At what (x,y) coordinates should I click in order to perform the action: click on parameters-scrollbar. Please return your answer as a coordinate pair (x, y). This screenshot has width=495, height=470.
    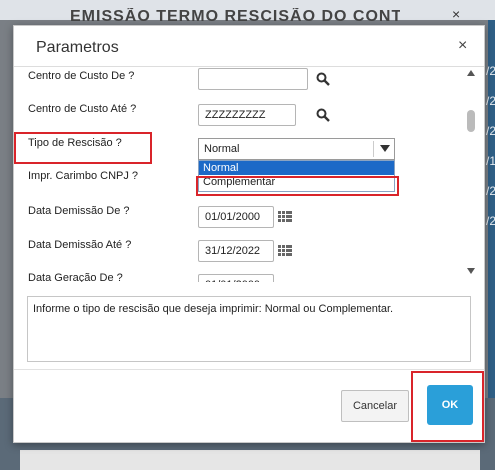
    Looking at the image, I should click on (471, 172).